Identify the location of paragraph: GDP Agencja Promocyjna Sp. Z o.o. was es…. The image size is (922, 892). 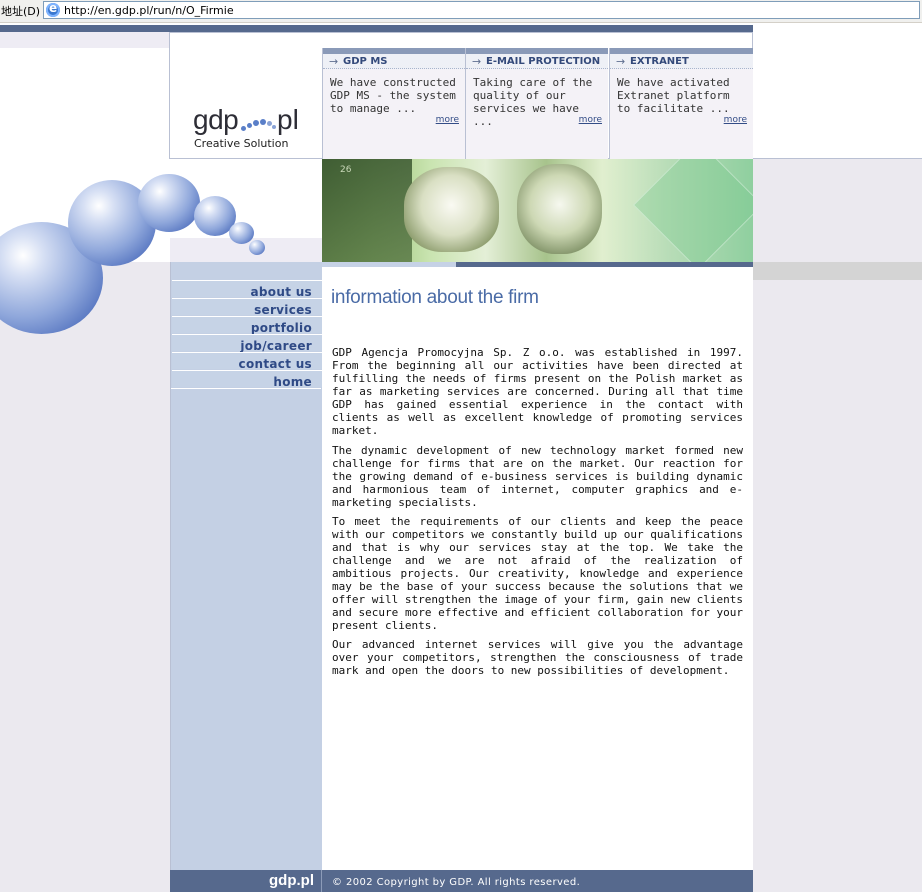
(537, 391).